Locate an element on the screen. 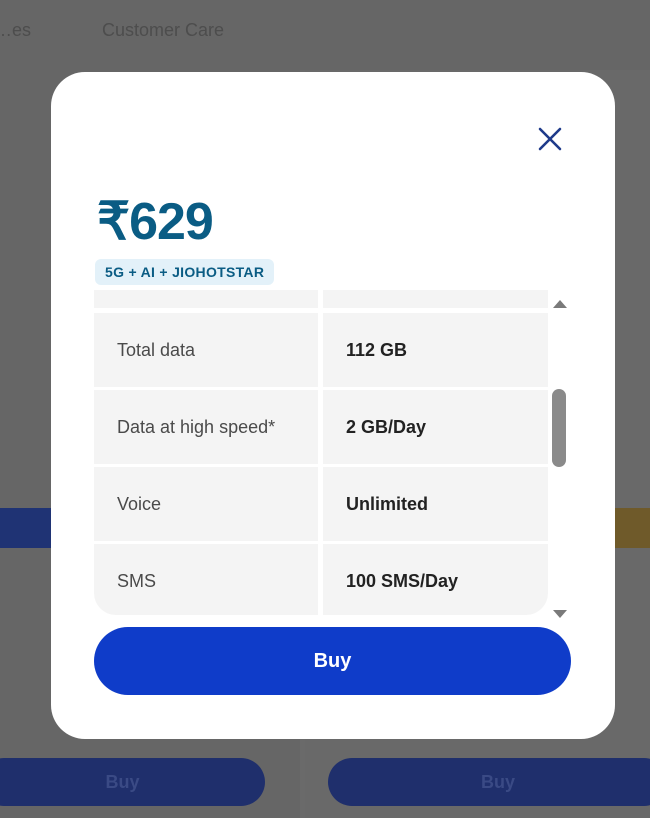  close-button is located at coordinates (550, 139).